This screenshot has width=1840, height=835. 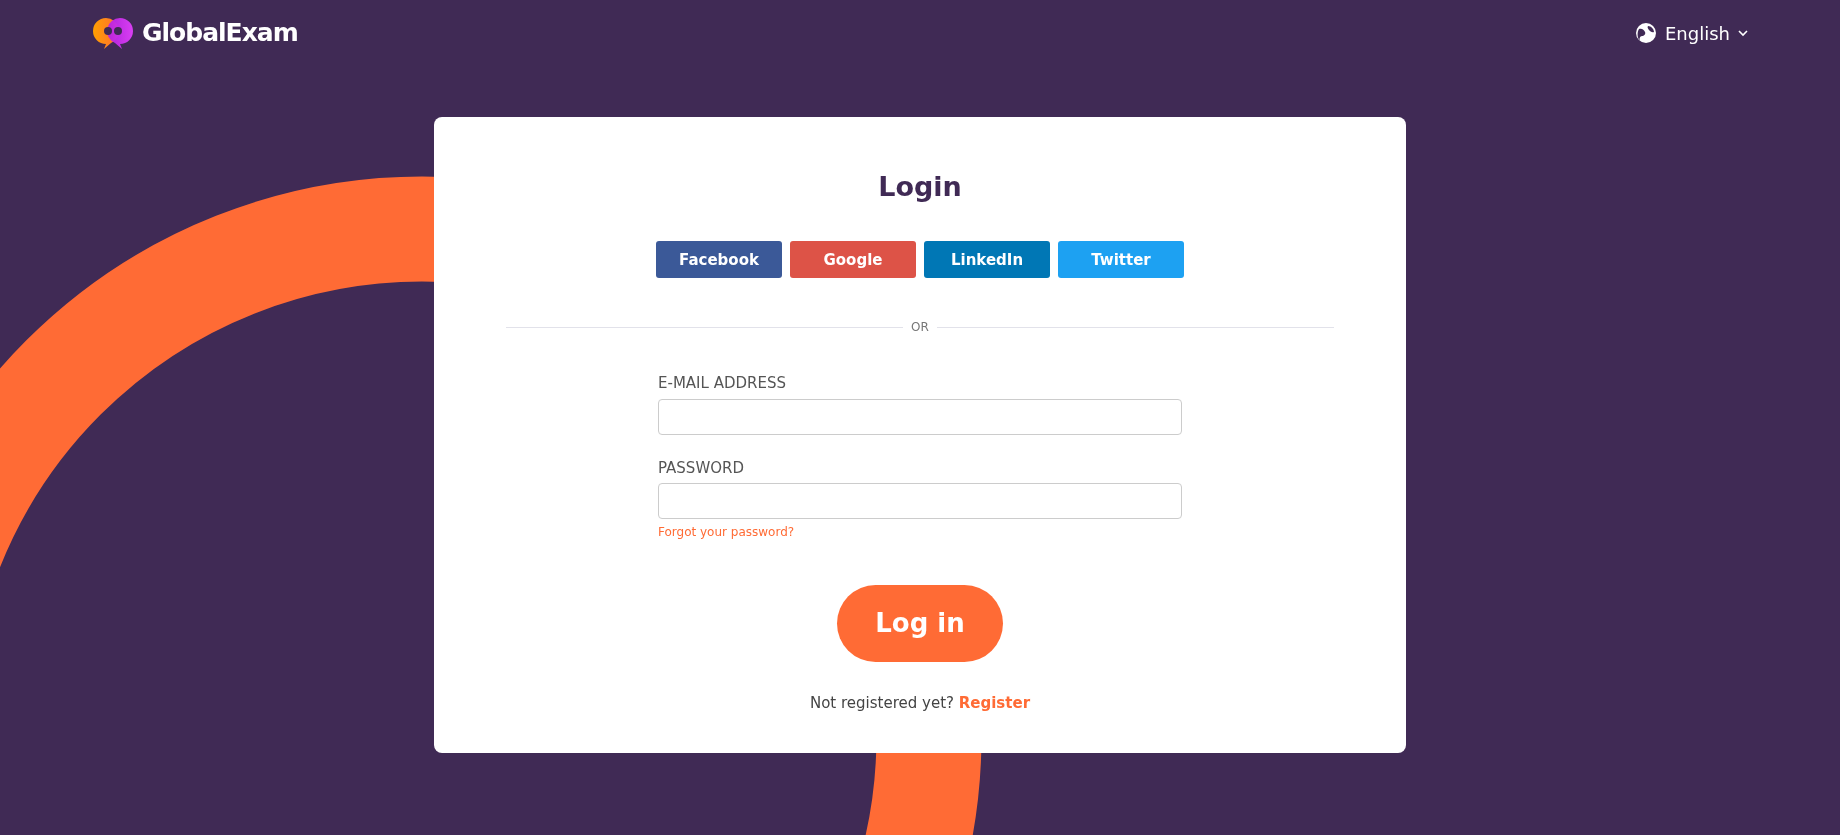 I want to click on language-selector: English, so click(x=1691, y=33).